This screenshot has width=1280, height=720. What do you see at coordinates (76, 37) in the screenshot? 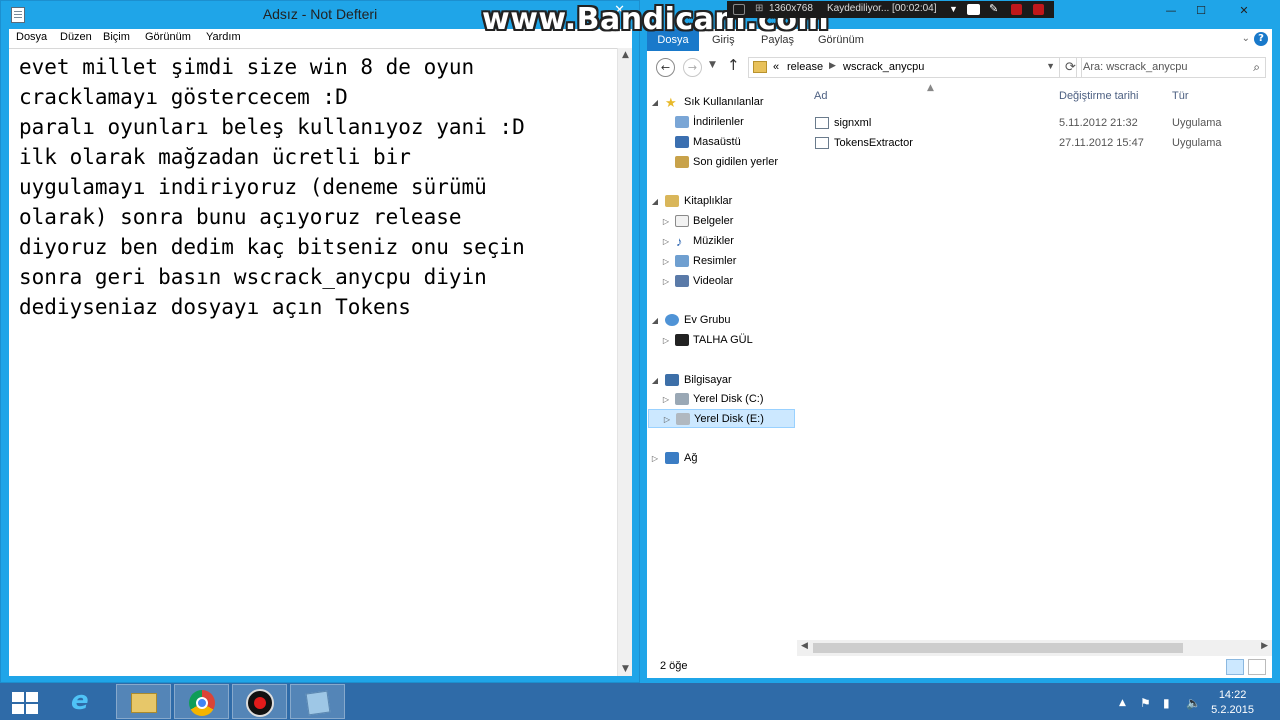
I see `menu-edit: Düzen` at bounding box center [76, 37].